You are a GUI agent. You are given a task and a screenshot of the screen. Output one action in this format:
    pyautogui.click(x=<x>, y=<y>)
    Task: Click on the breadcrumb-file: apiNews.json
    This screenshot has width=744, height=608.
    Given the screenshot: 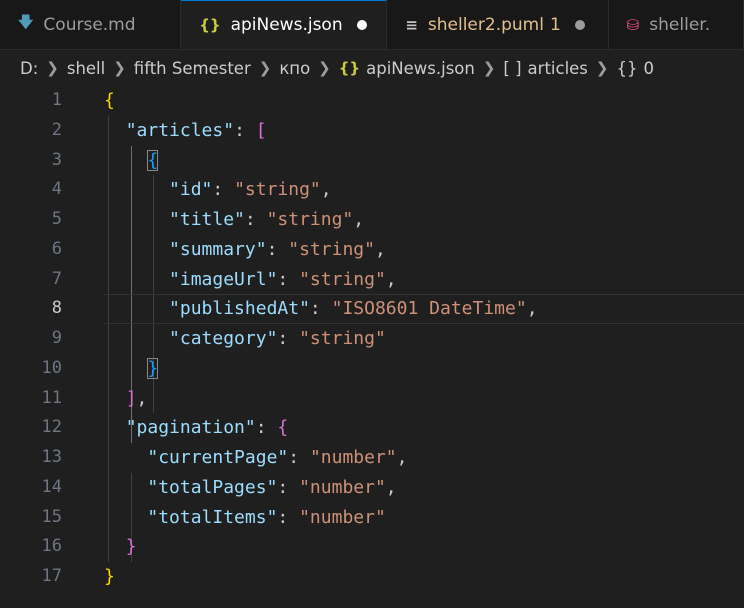 What is the action you would take?
    pyautogui.click(x=420, y=68)
    